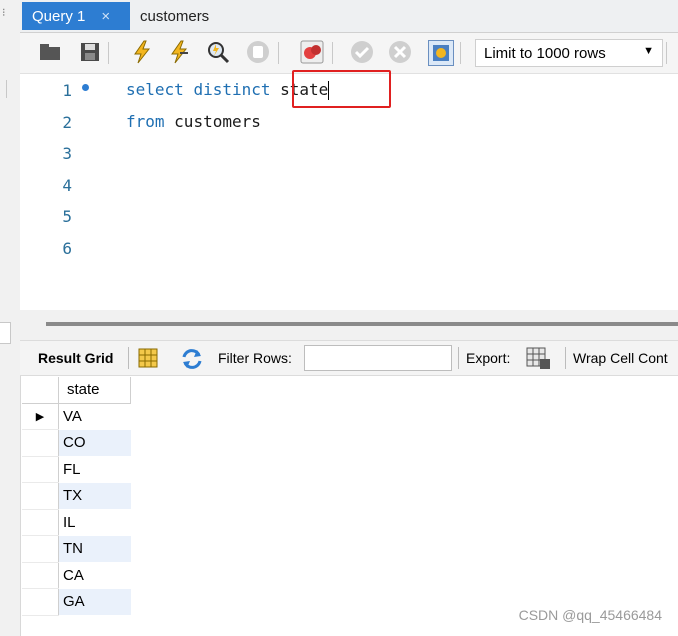 This screenshot has width=678, height=636. What do you see at coordinates (648, 51) in the screenshot?
I see `chevron-down-icon: ▼` at bounding box center [648, 51].